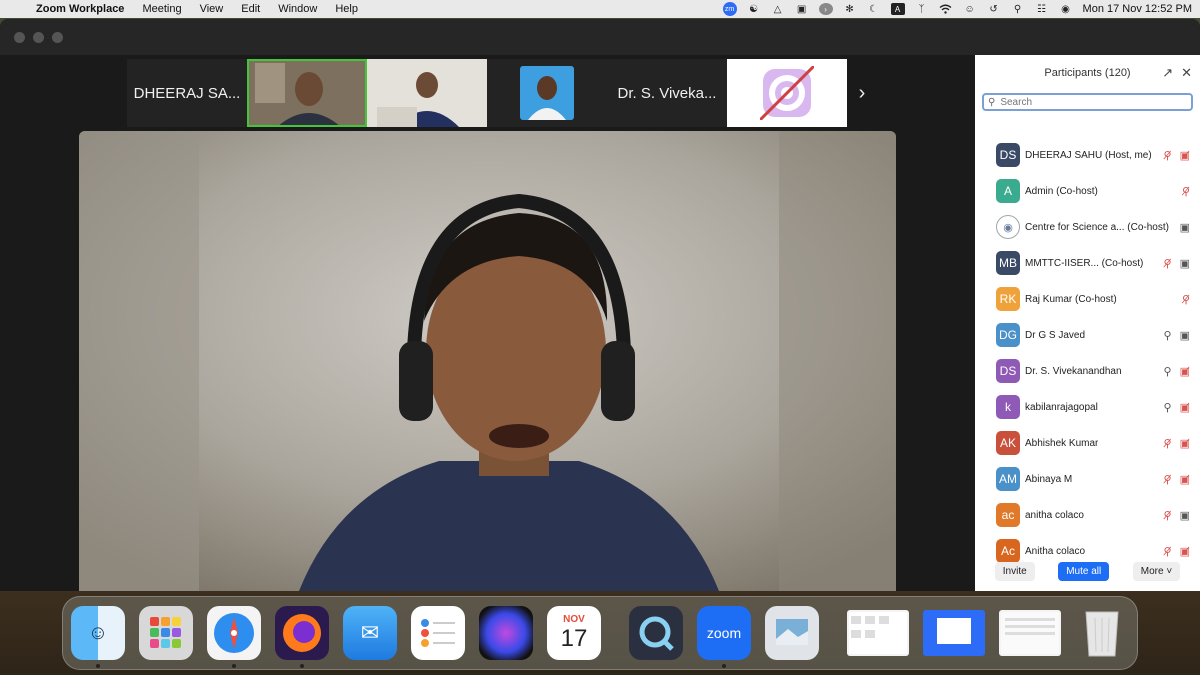 This screenshot has height=675, width=1200. I want to click on zoom-window-button, so click(57, 37).